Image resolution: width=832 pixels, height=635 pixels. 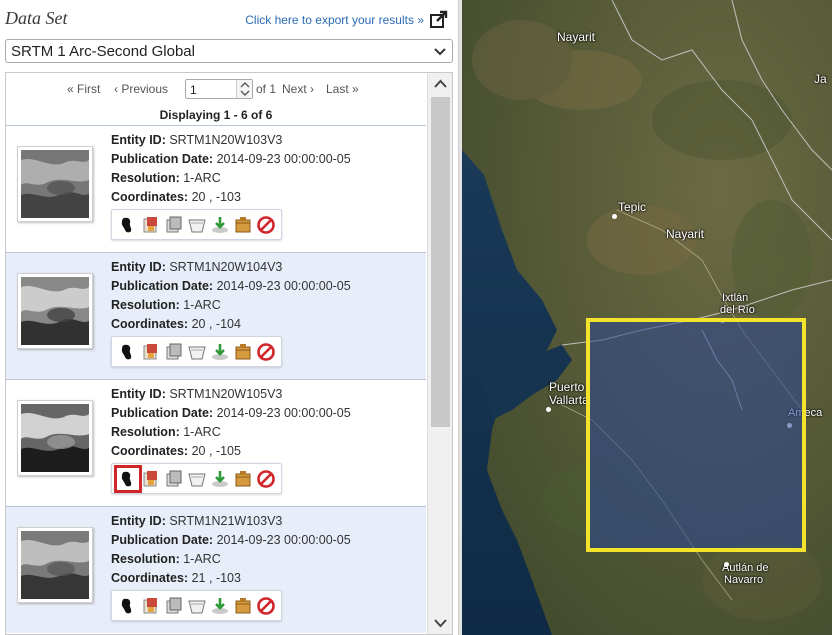 What do you see at coordinates (83, 89) in the screenshot?
I see `first-page-link: « First` at bounding box center [83, 89].